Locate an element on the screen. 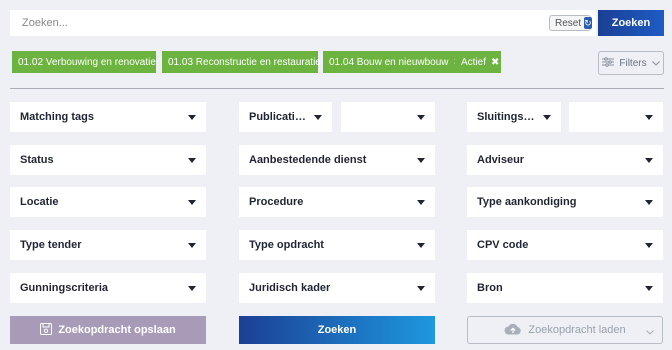  dropdown-locatie: Locatie is located at coordinates (108, 202).